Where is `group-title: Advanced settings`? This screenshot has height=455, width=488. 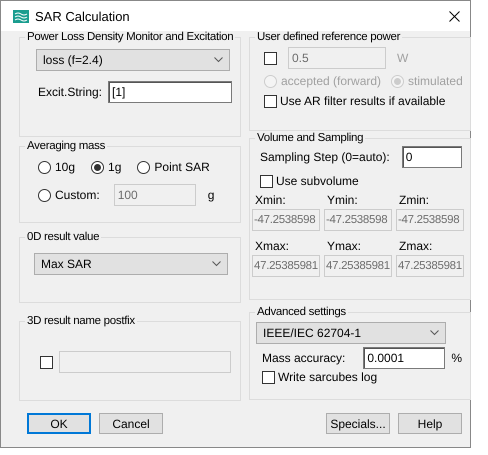
group-title: Advanced settings is located at coordinates (301, 312).